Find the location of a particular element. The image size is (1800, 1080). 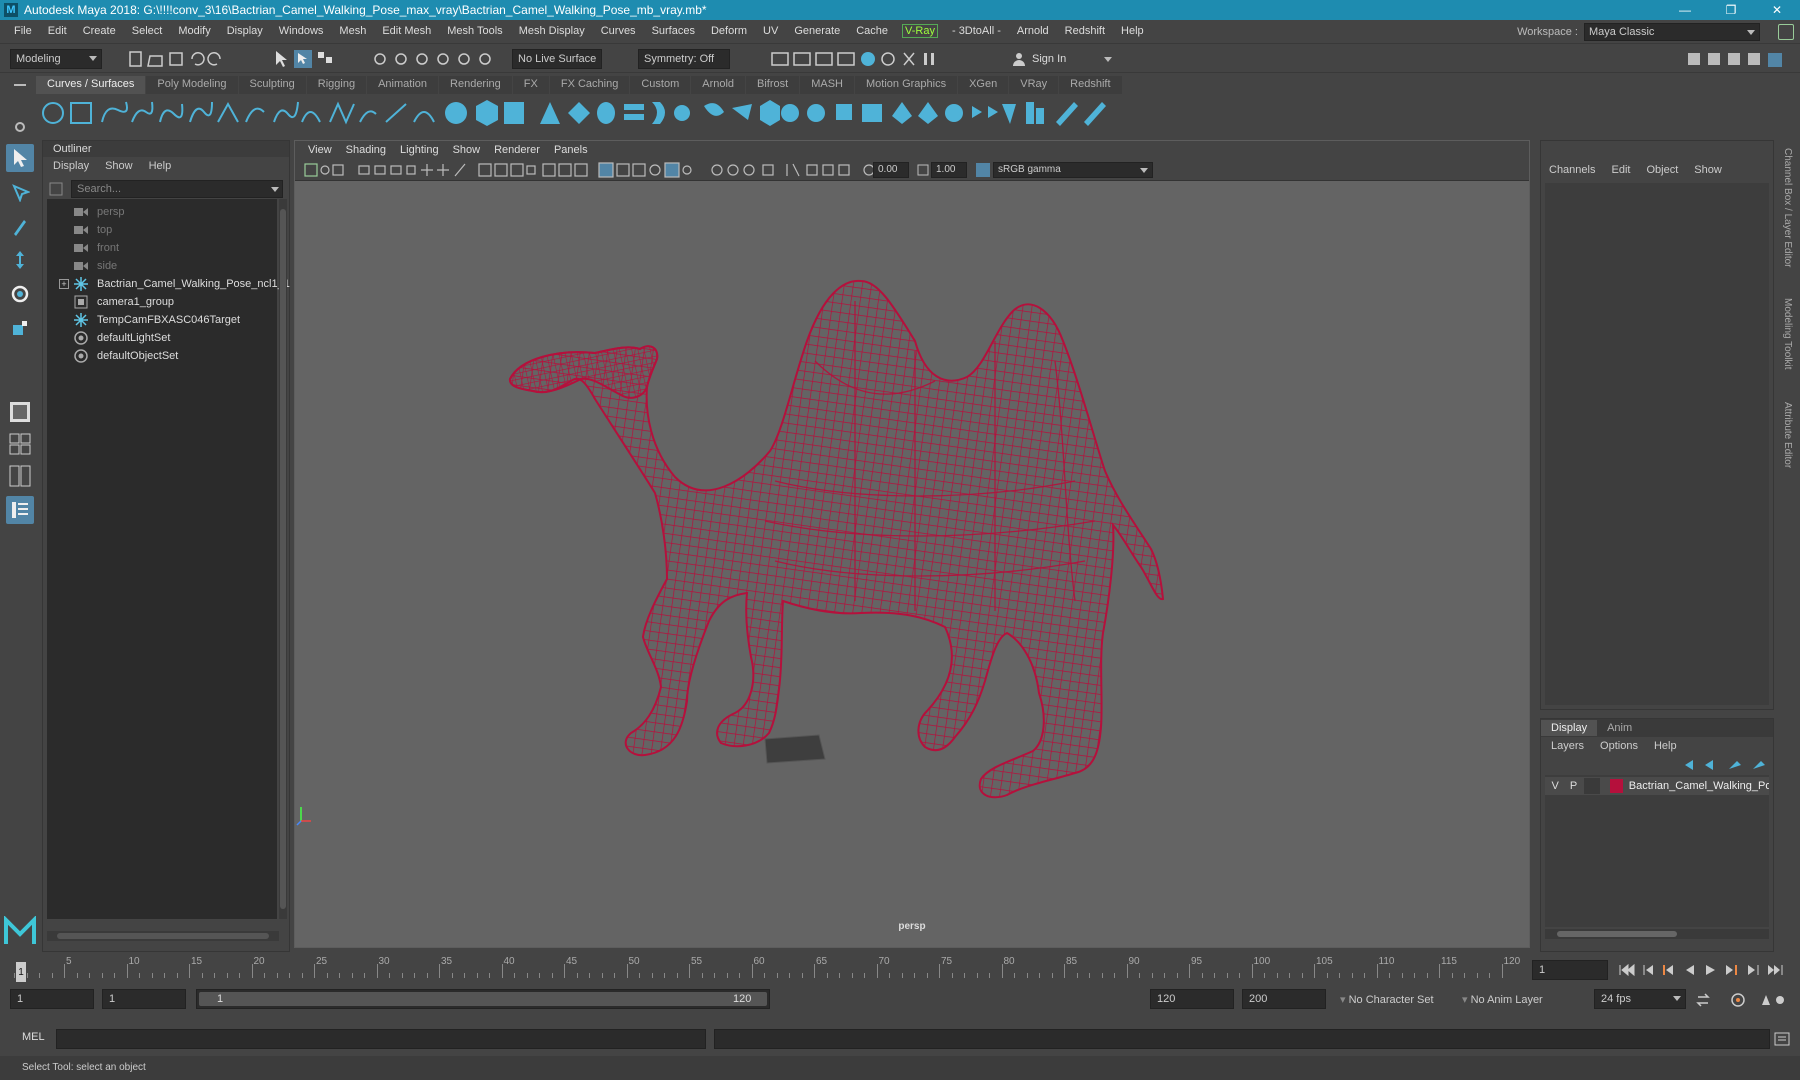

layer-menu-layers: Layers is located at coordinates (1567, 746).